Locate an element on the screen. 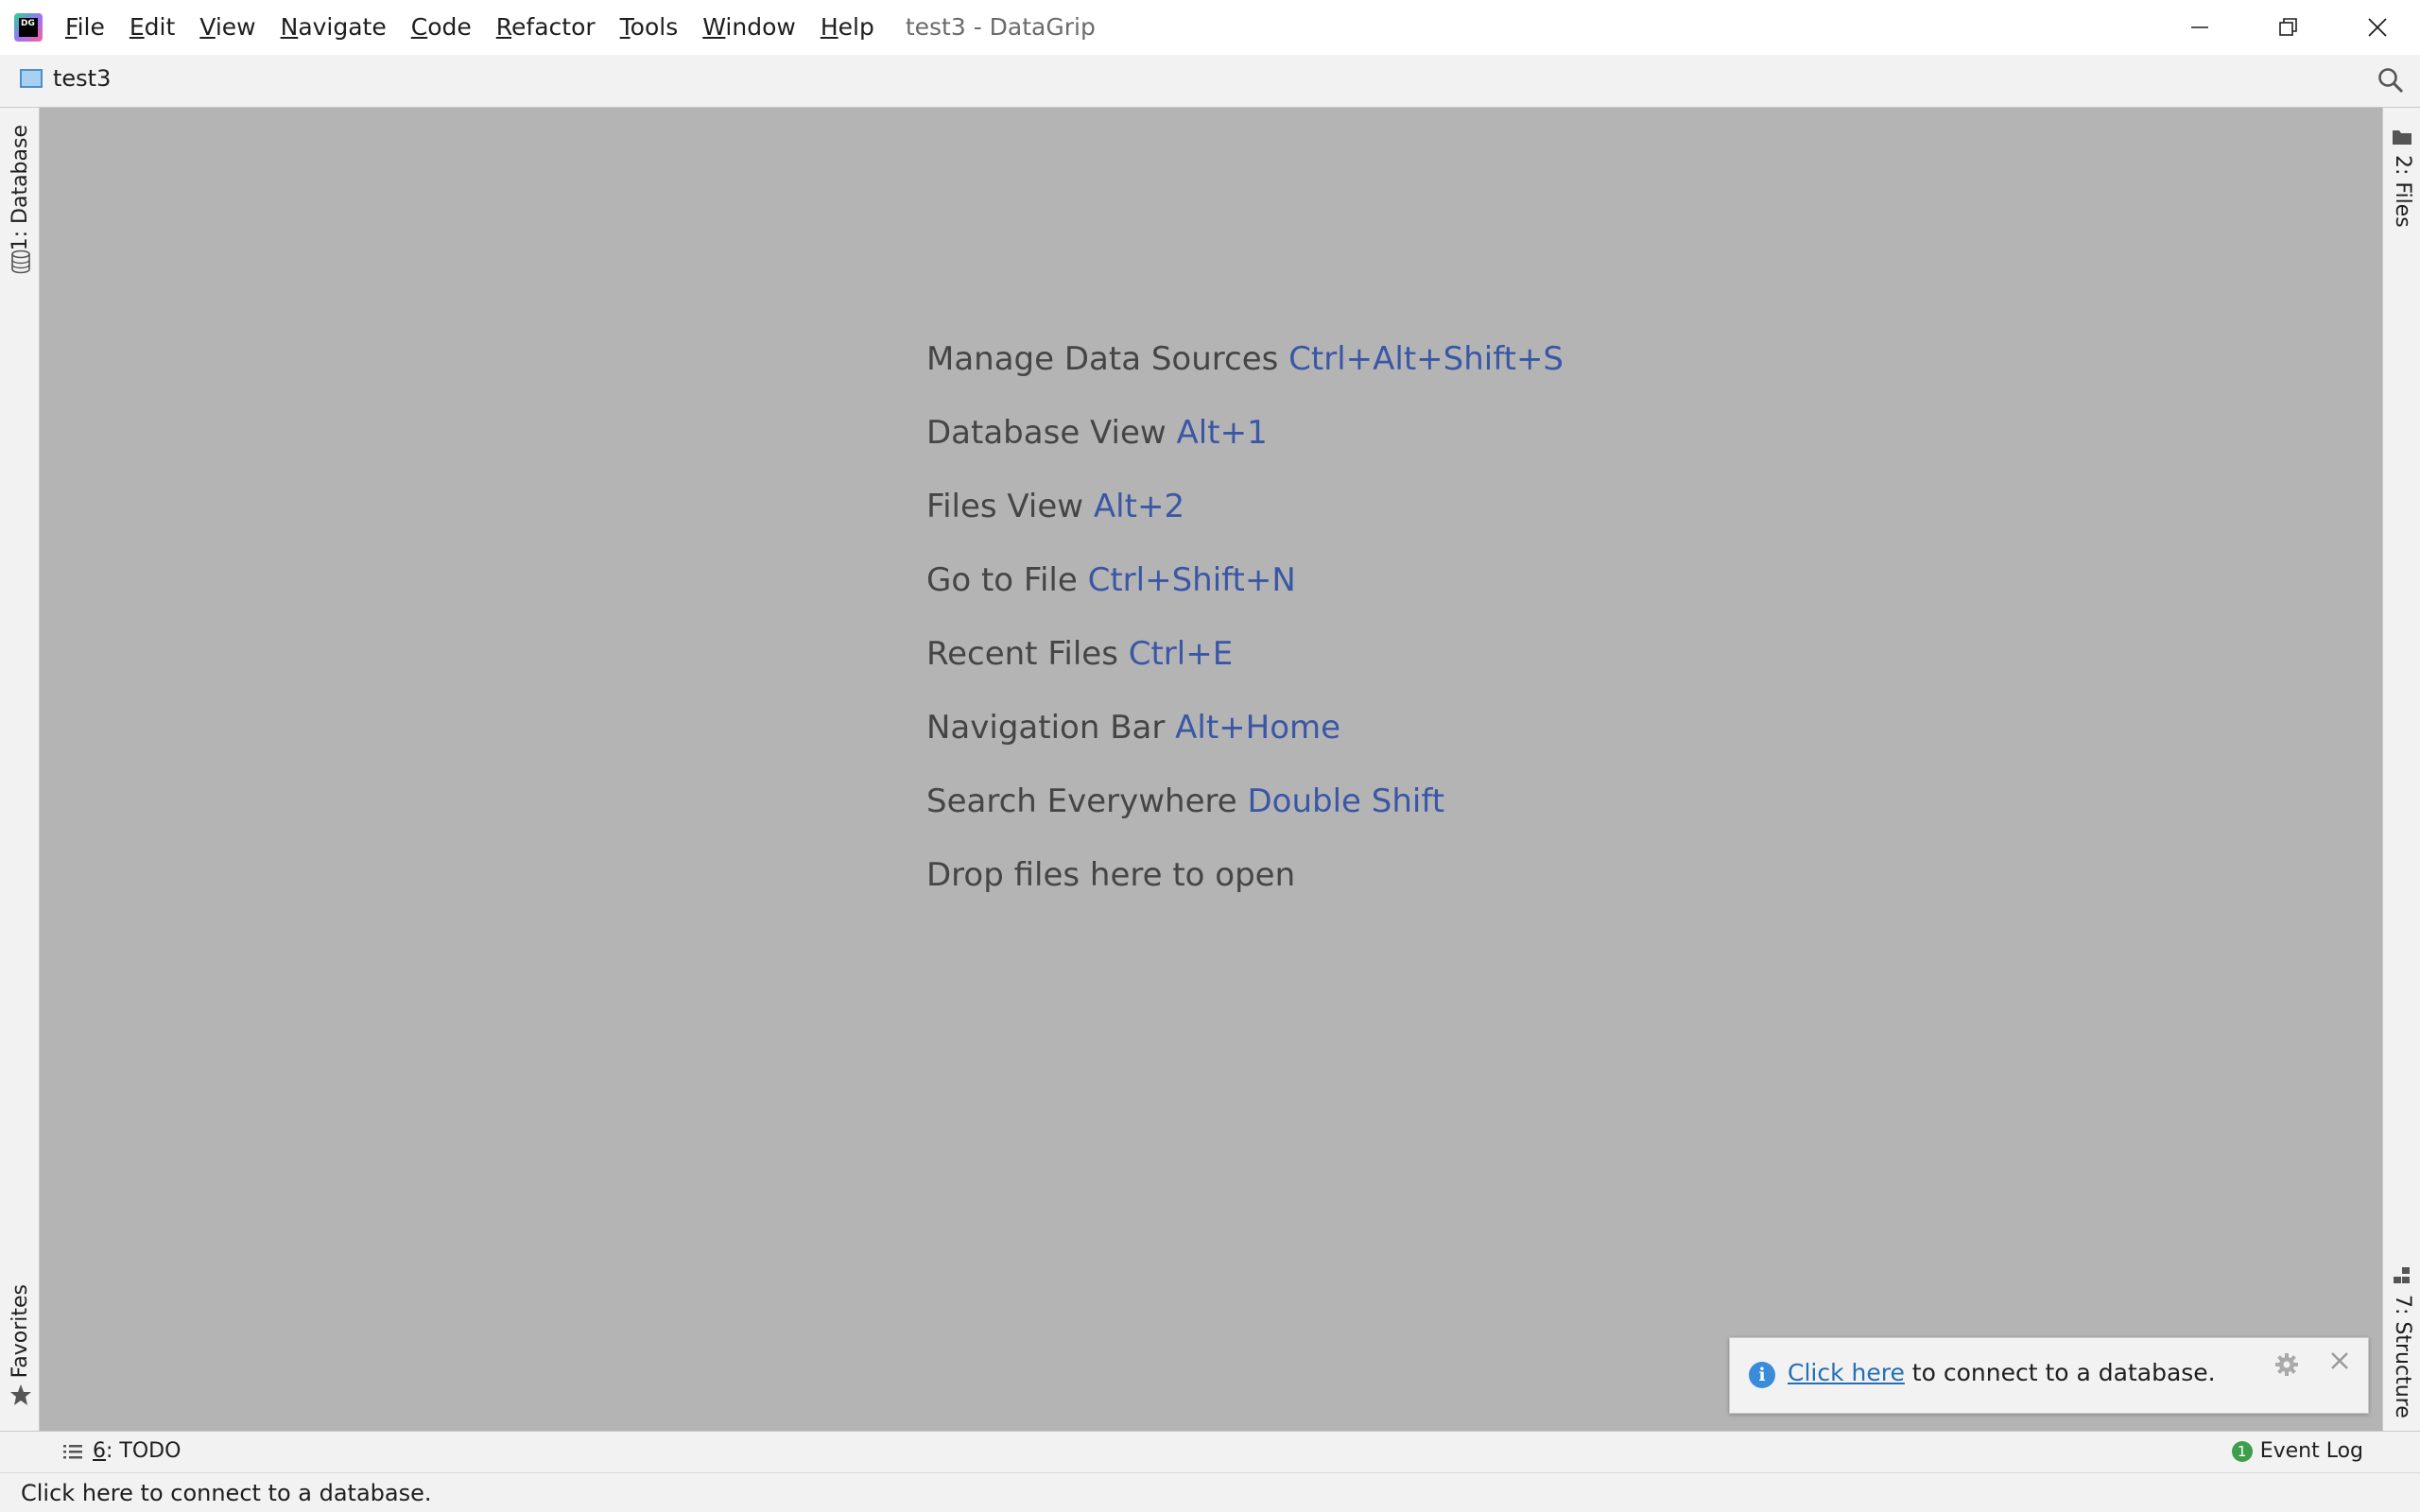 This screenshot has height=1512, width=2420. navigation-bar: test3 is located at coordinates (1210, 81).